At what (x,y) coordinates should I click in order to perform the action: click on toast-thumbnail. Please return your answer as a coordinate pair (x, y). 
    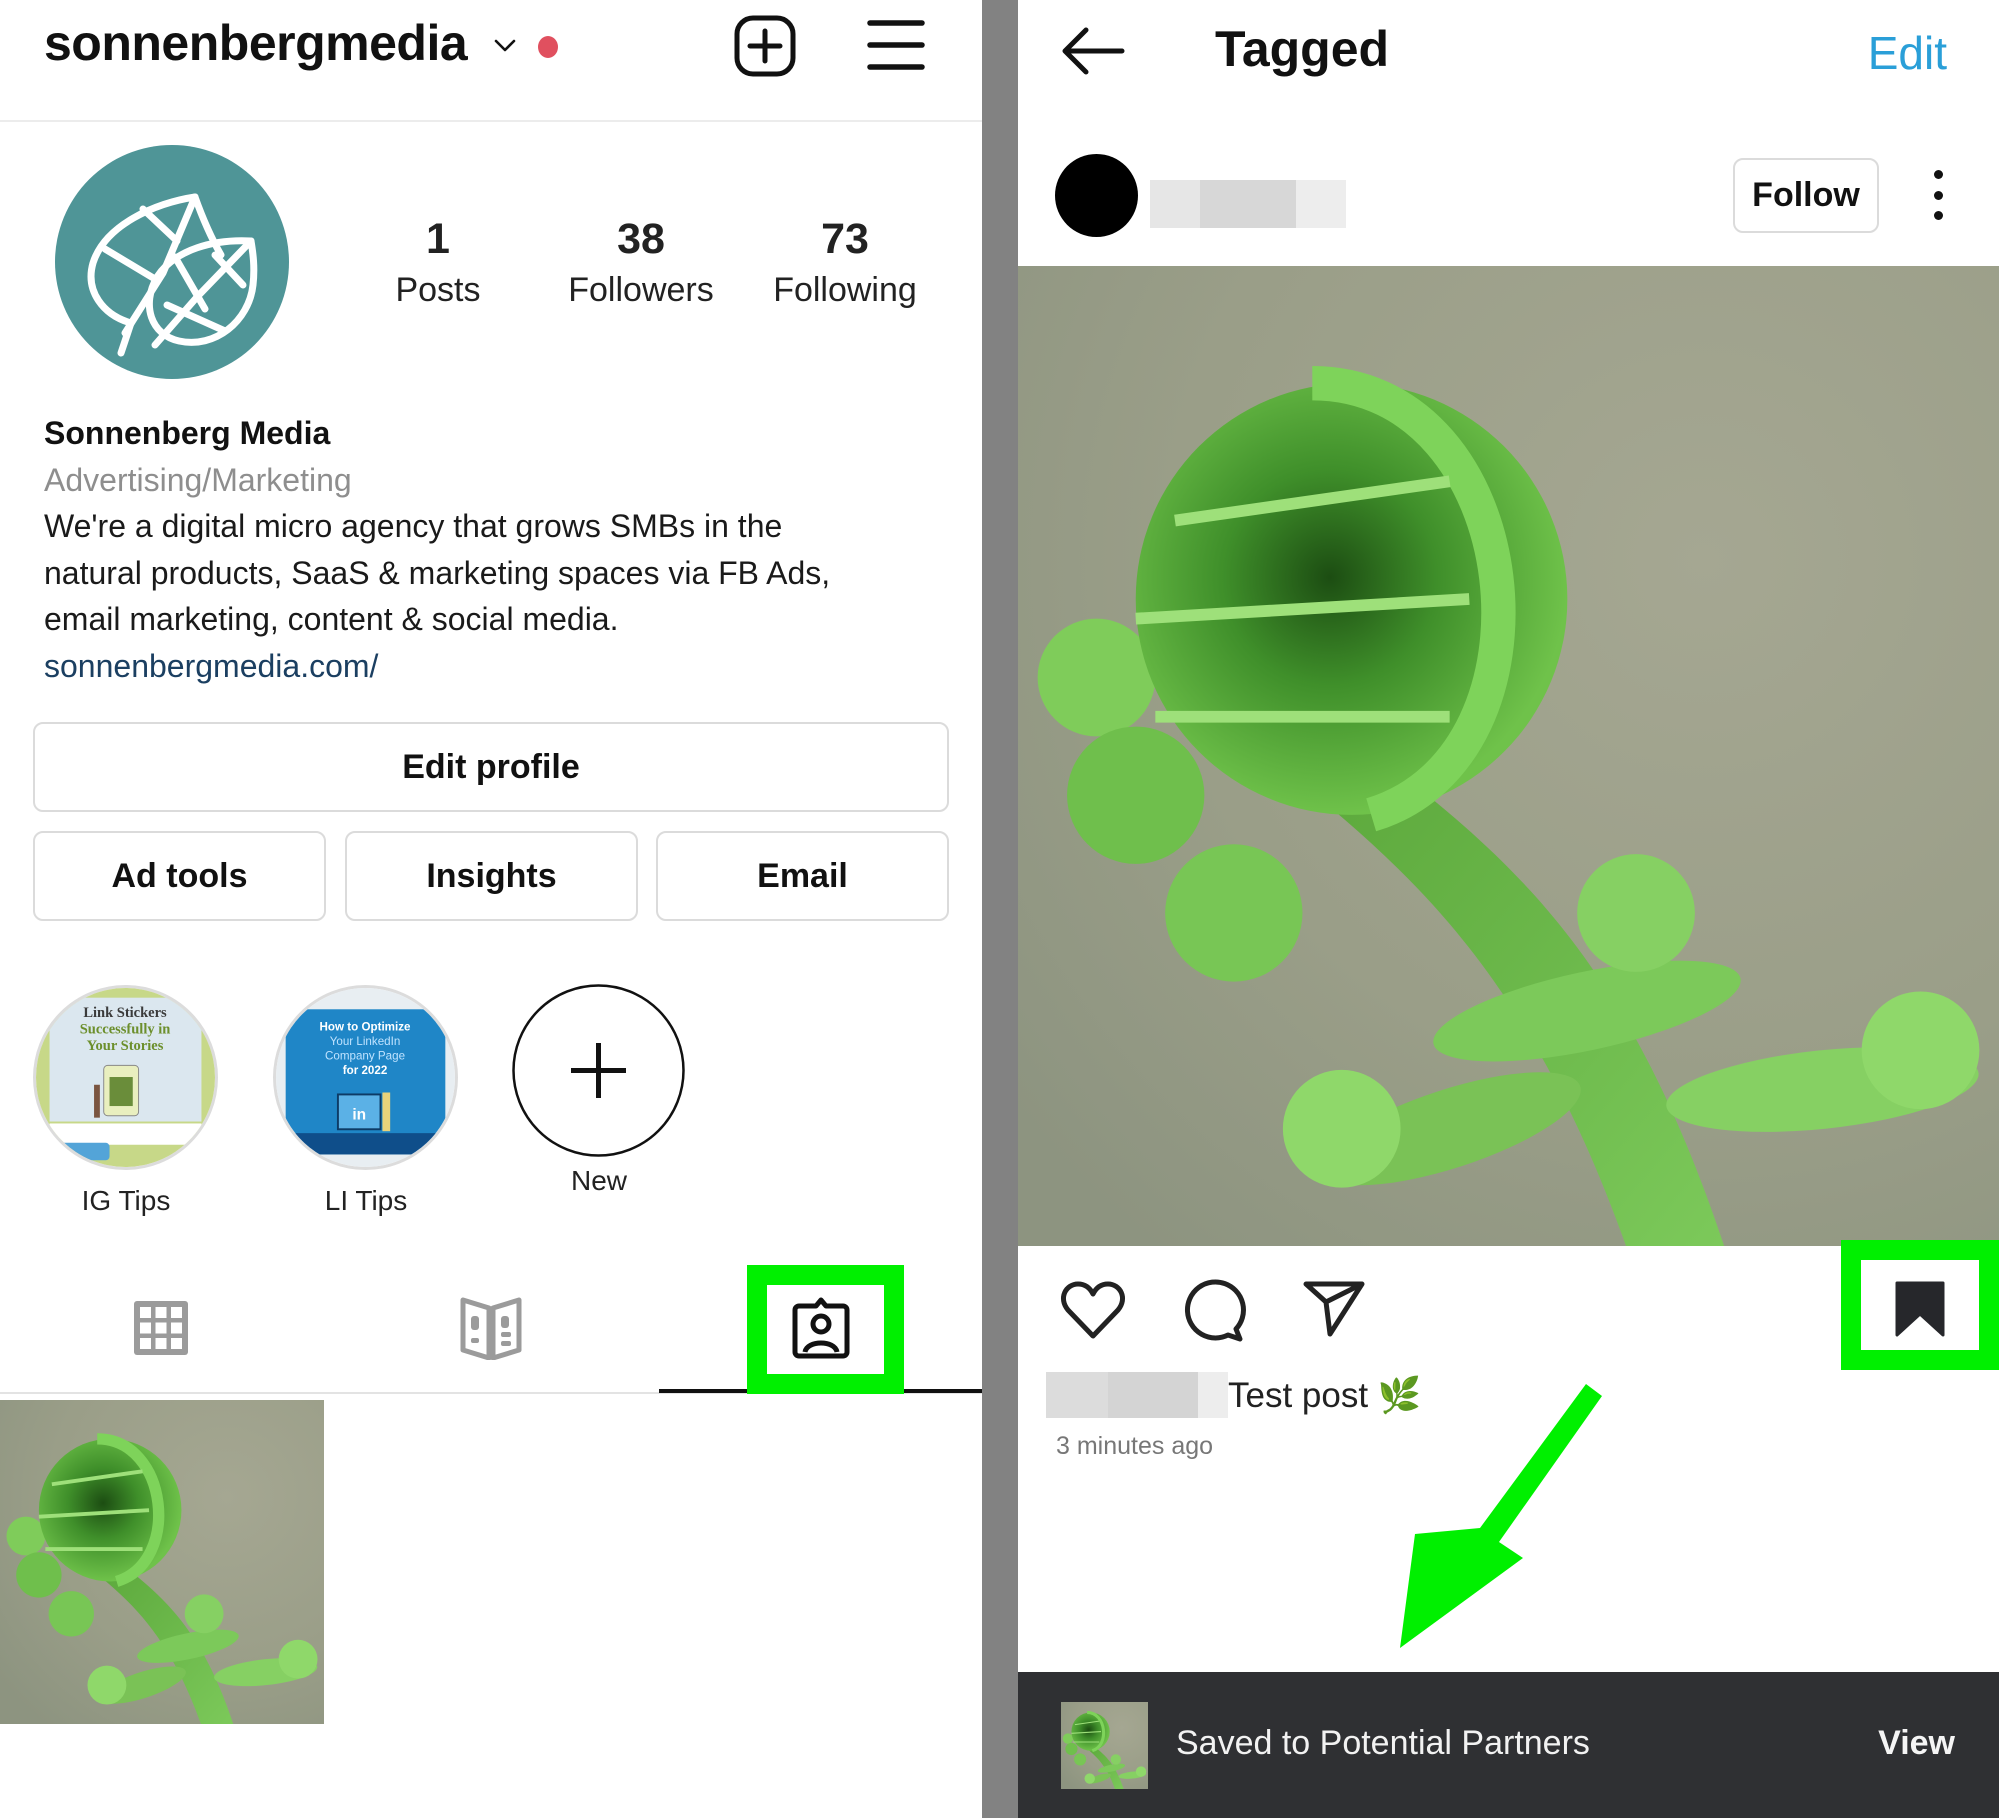
    Looking at the image, I should click on (1104, 1745).